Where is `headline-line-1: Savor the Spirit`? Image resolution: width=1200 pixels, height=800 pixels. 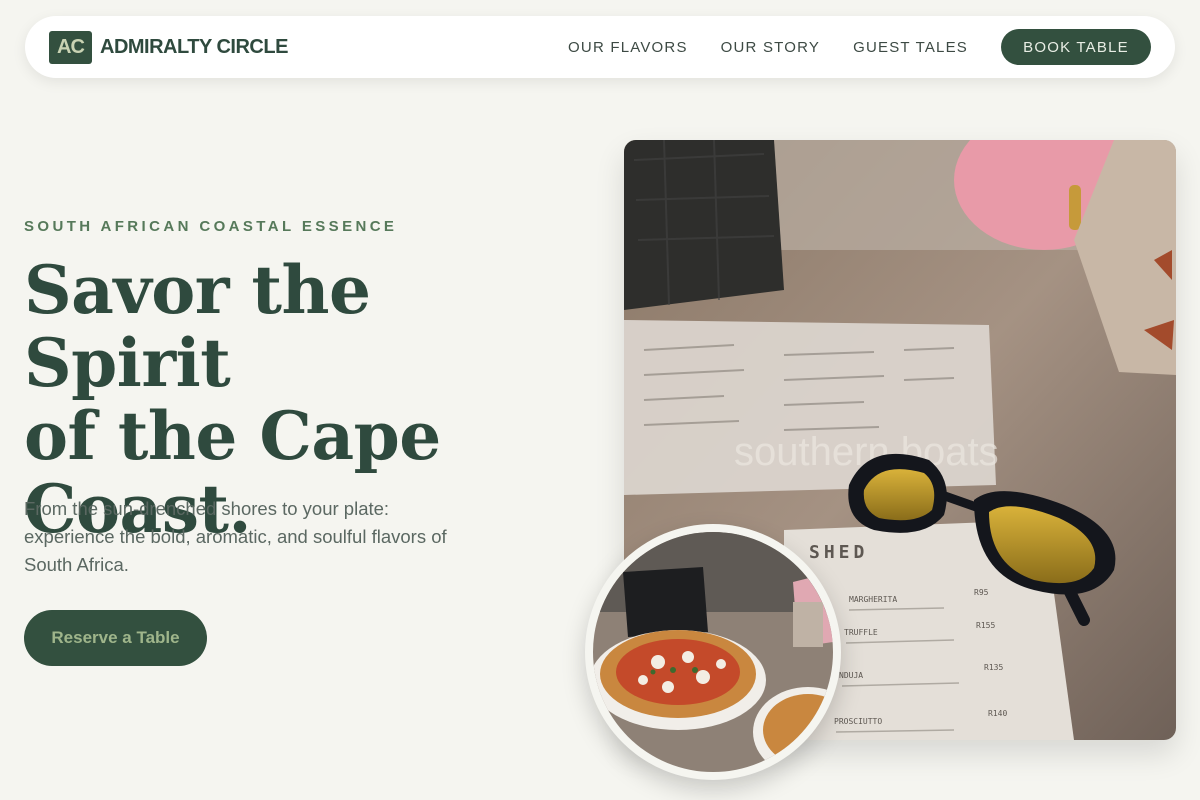
headline-line-1: Savor the Spirit is located at coordinates (197, 326).